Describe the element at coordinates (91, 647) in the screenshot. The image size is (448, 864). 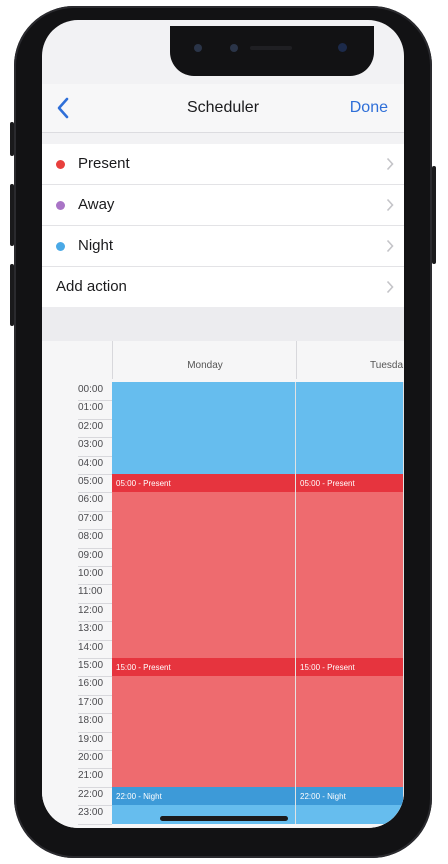
I see `hour-label: 14:00` at that location.